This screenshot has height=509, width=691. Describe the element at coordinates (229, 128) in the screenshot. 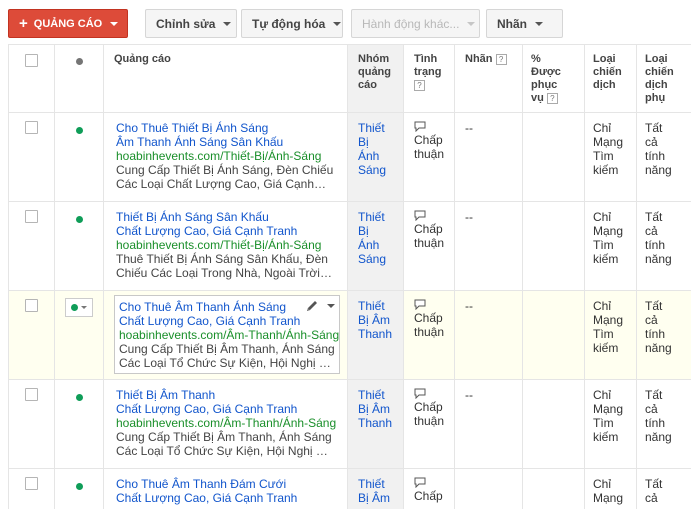

I see `ad-headline: Cho Thuê Thiết Bị Ánh Sáng` at that location.